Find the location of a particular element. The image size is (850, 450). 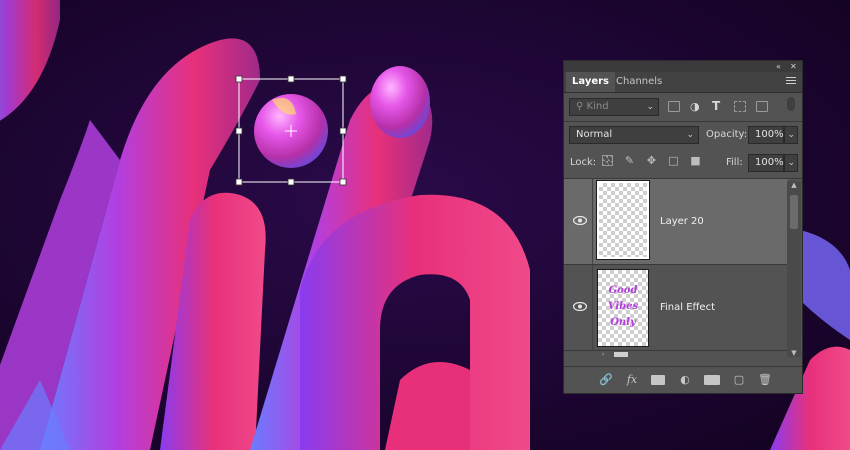

adjustment-filter-icon: ◑ is located at coordinates (695, 106).